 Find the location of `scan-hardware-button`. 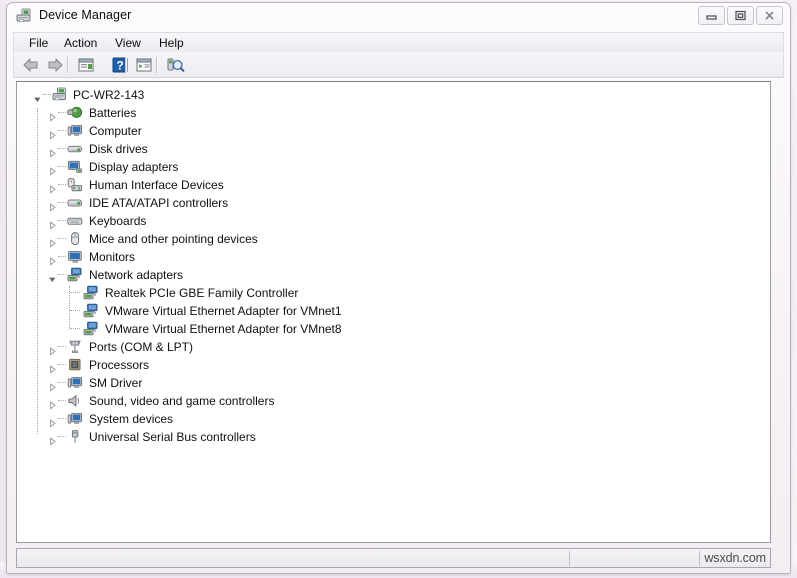

scan-hardware-button is located at coordinates (175, 65).